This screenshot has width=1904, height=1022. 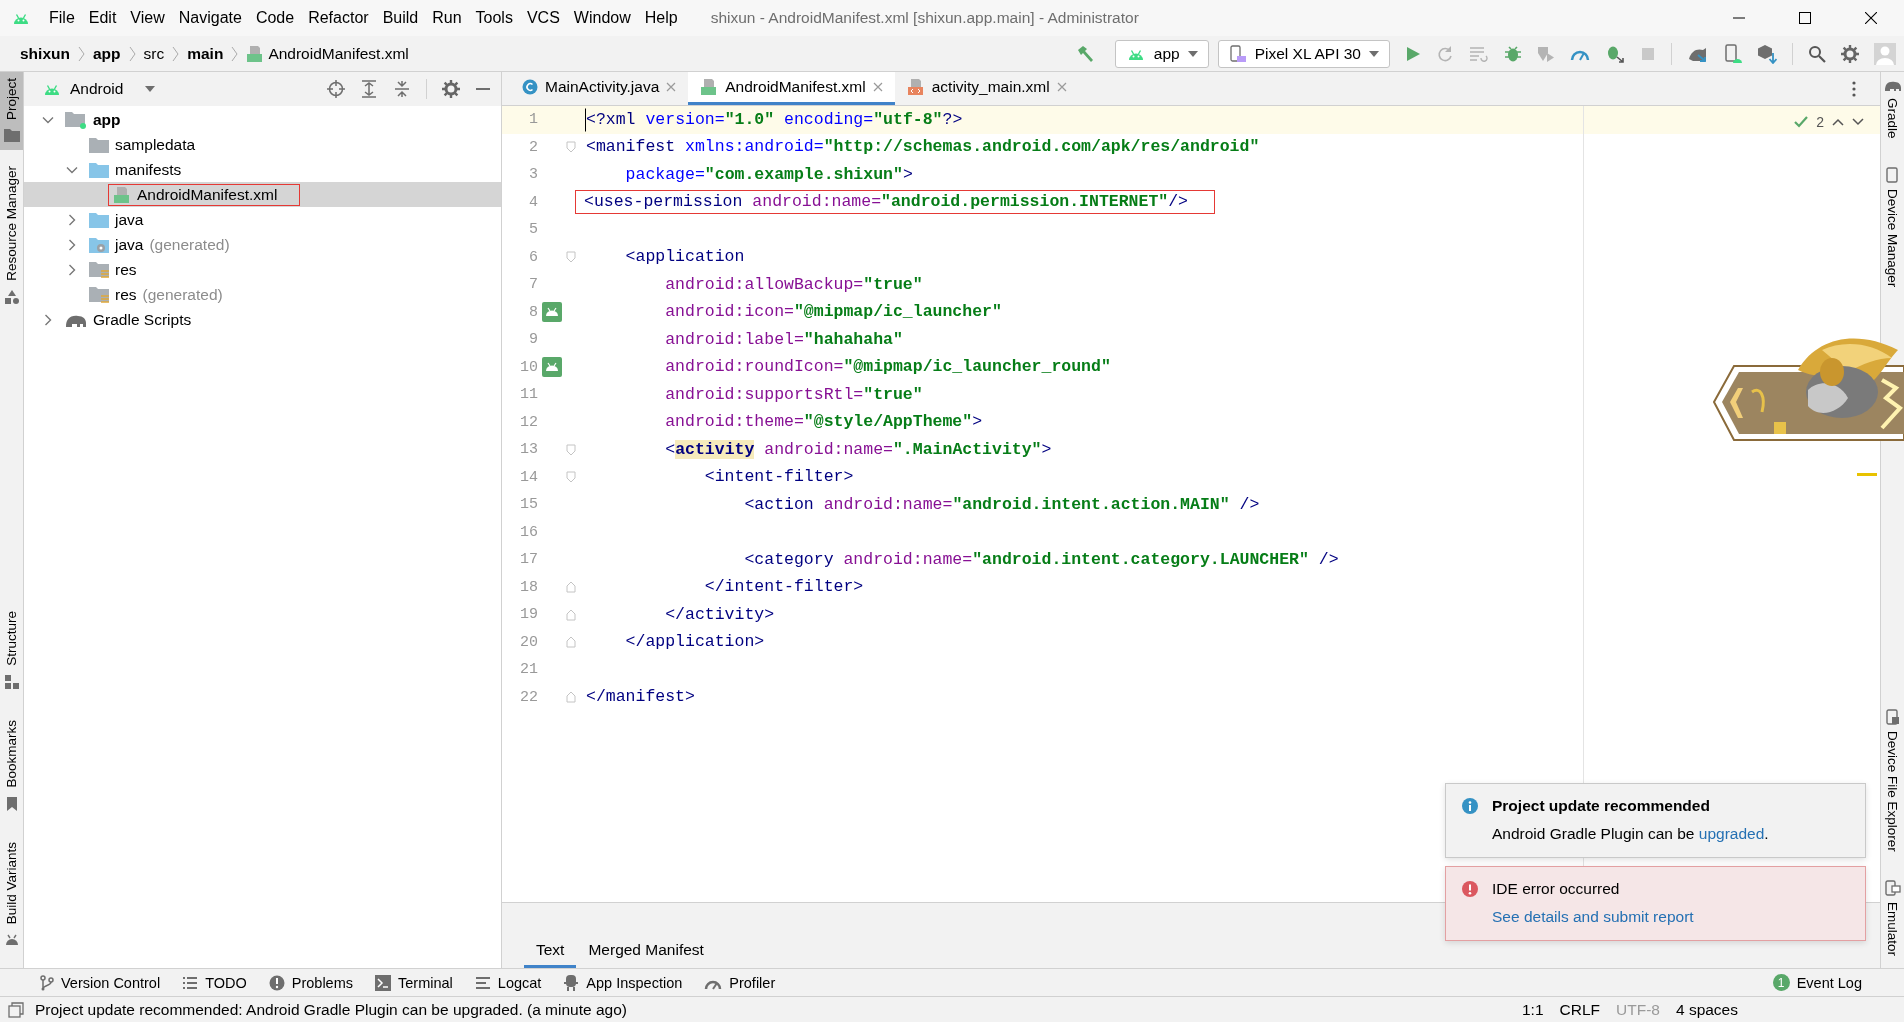 What do you see at coordinates (205, 53) in the screenshot?
I see `breadcrumb-item: main` at bounding box center [205, 53].